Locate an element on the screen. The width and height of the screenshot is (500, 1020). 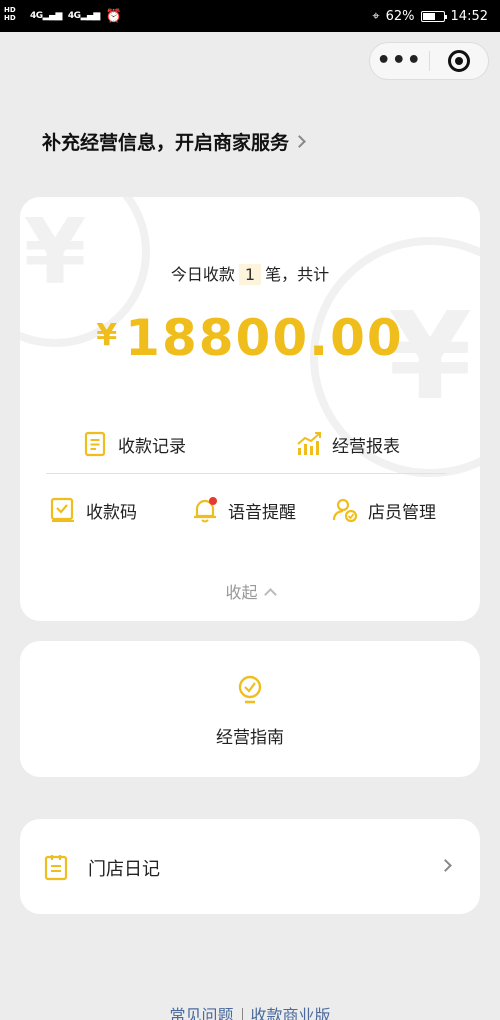
bell-icon is located at coordinates (205, 510).